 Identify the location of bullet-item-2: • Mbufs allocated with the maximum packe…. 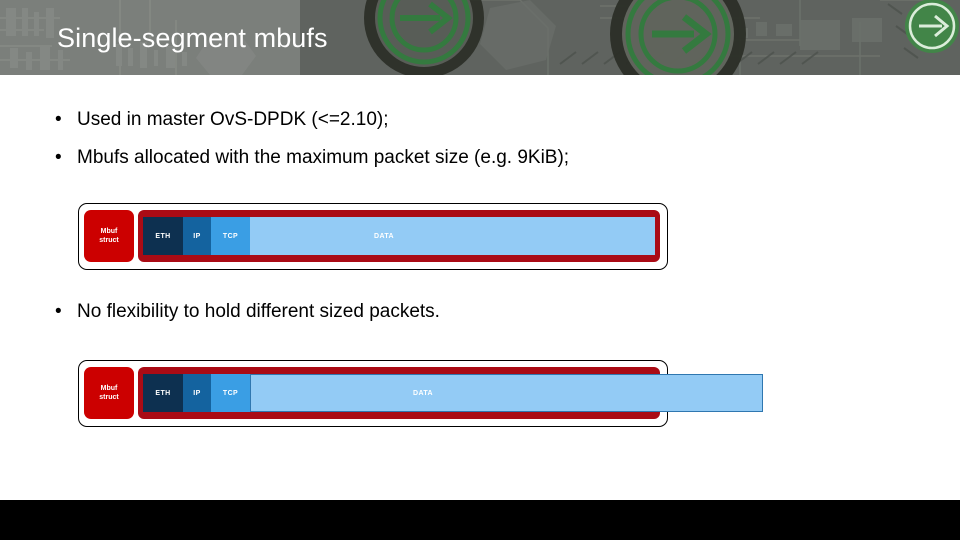
(312, 158).